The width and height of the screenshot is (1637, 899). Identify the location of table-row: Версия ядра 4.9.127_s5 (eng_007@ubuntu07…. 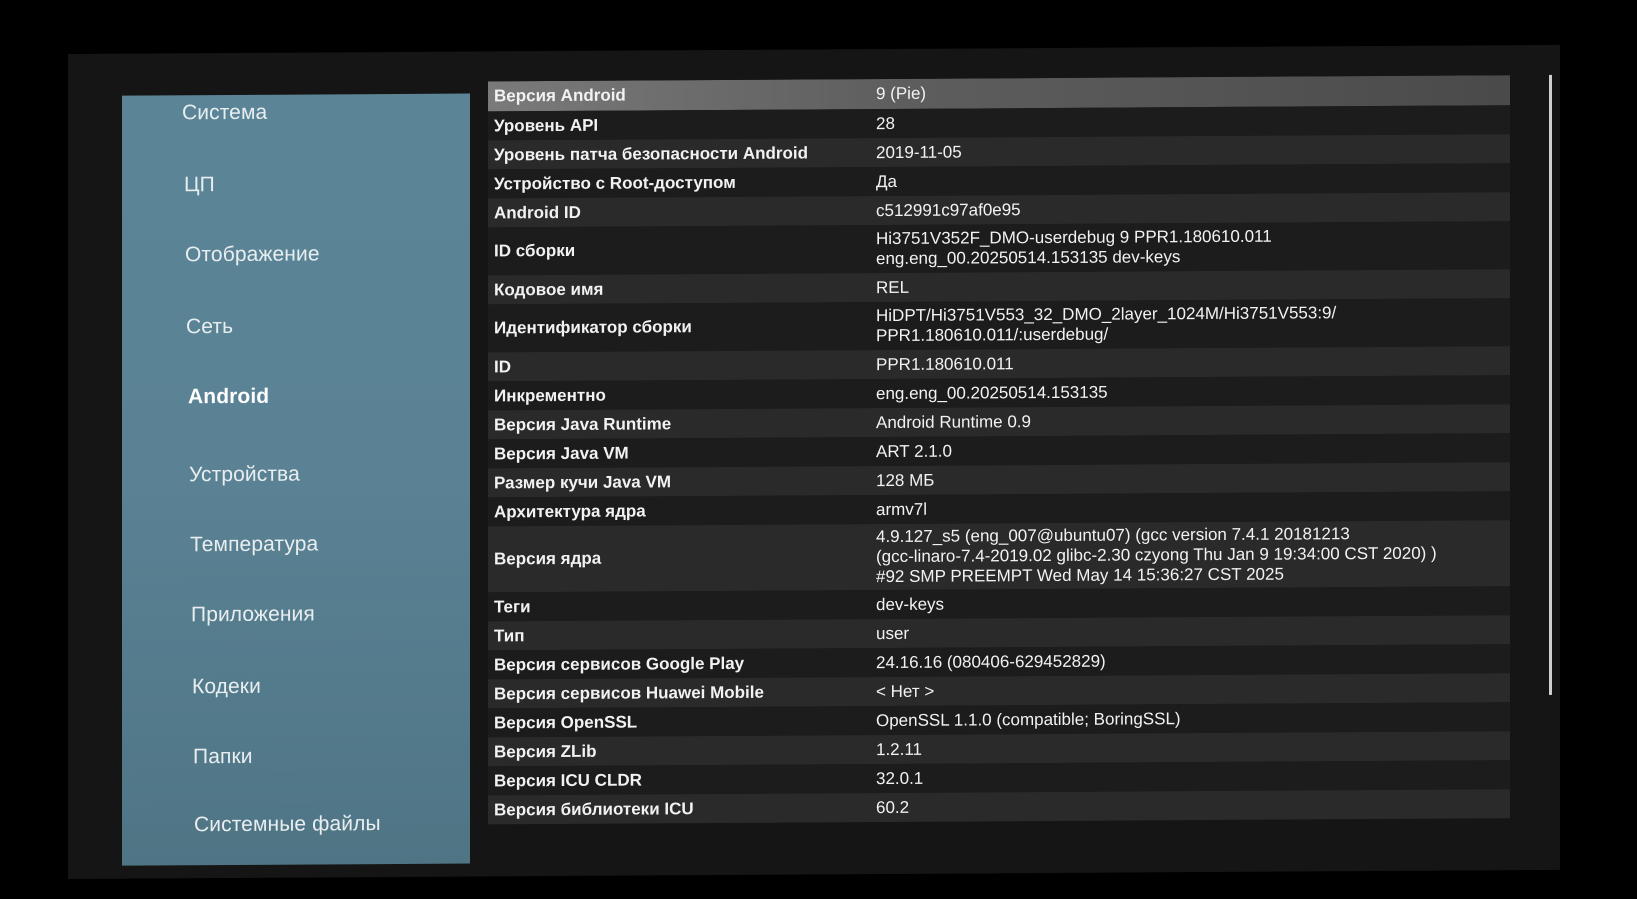
(999, 556).